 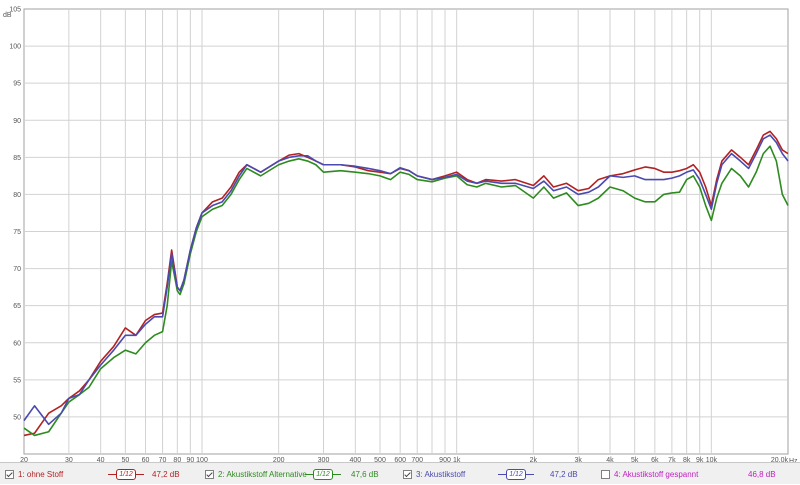 I want to click on legend-entry-1: 1: ohne Stoff, so click(x=34, y=474).